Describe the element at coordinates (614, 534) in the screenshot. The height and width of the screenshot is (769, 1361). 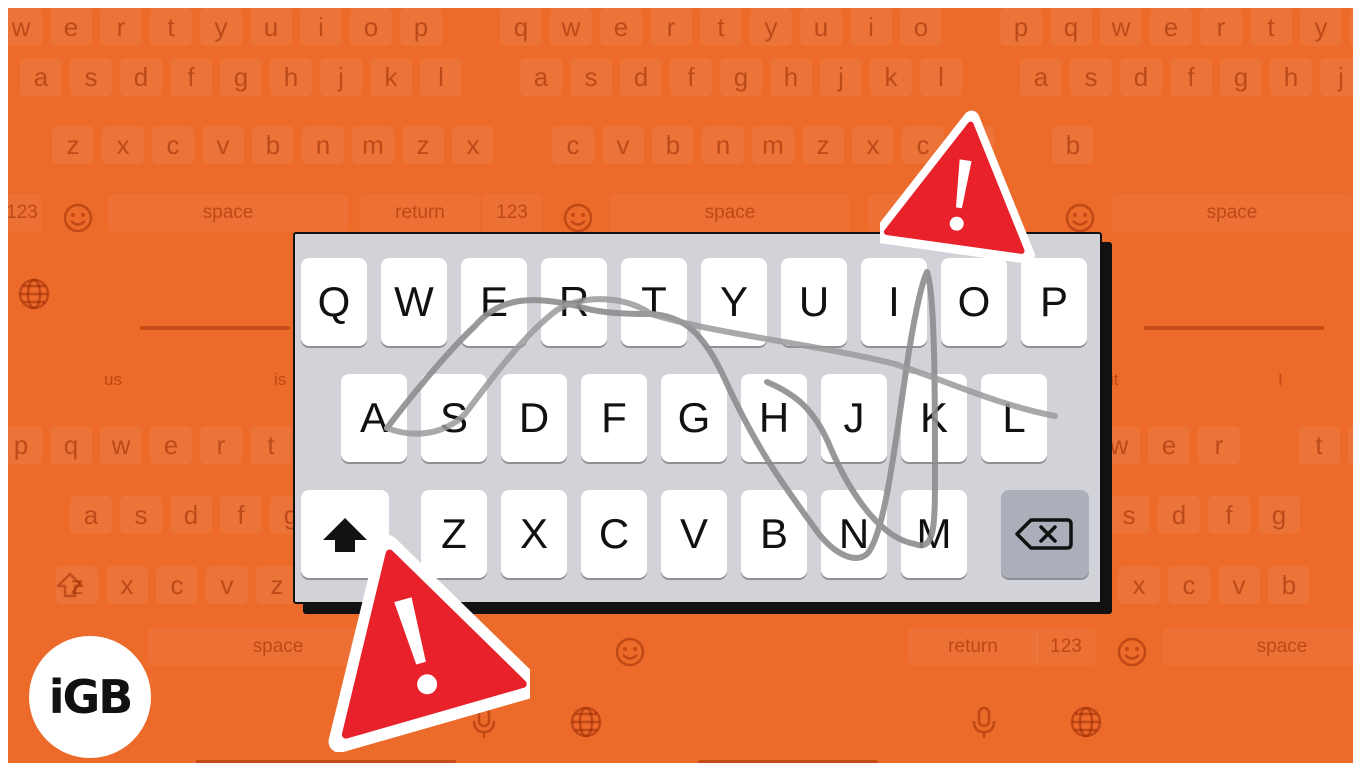
I see `key-c: C` at that location.